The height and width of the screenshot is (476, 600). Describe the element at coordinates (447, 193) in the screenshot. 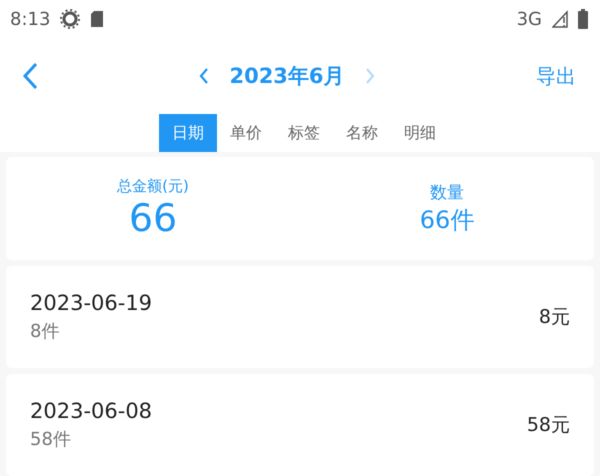

I see `count-label: 数量` at that location.